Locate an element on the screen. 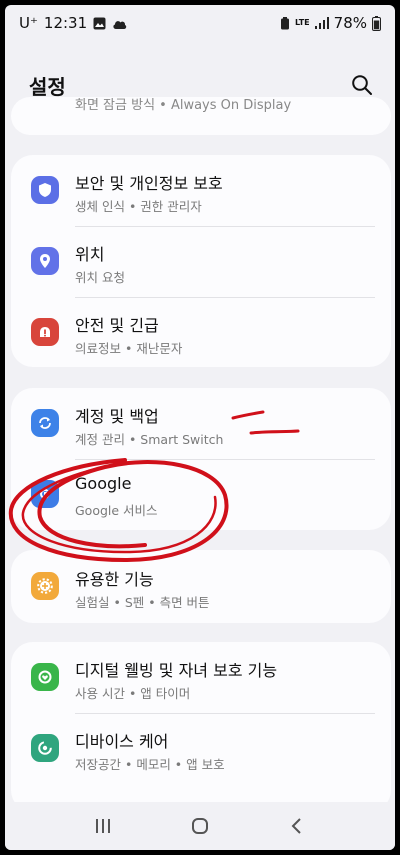 This screenshot has height=855, width=400. search-button is located at coordinates (362, 85).